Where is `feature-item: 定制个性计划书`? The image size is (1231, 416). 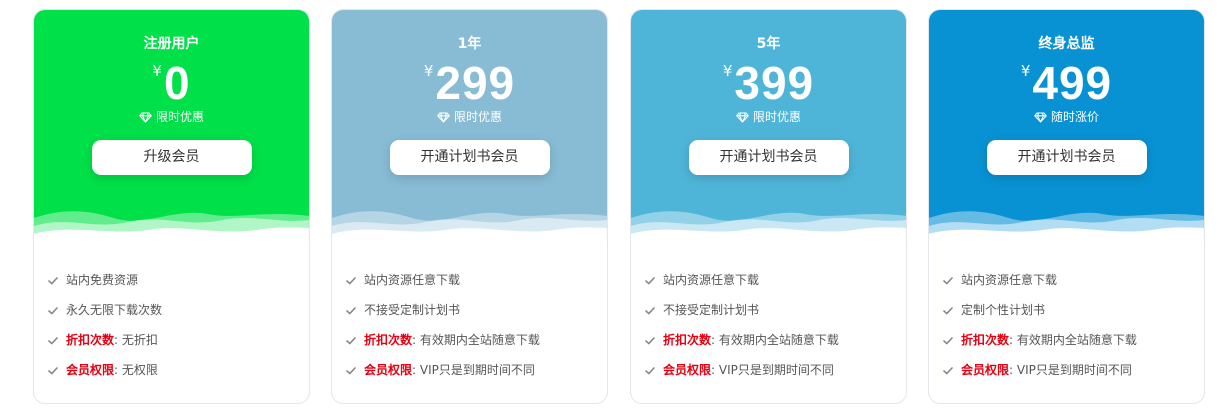 feature-item: 定制个性计划书 is located at coordinates (1040, 313).